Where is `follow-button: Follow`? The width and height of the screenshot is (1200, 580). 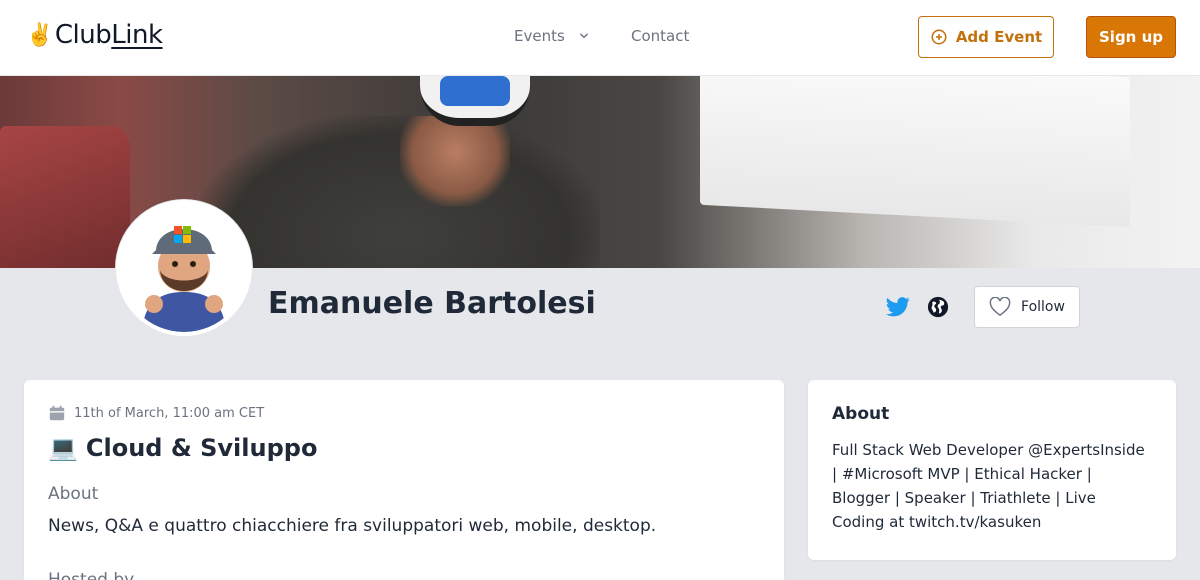
follow-button: Follow is located at coordinates (1027, 307).